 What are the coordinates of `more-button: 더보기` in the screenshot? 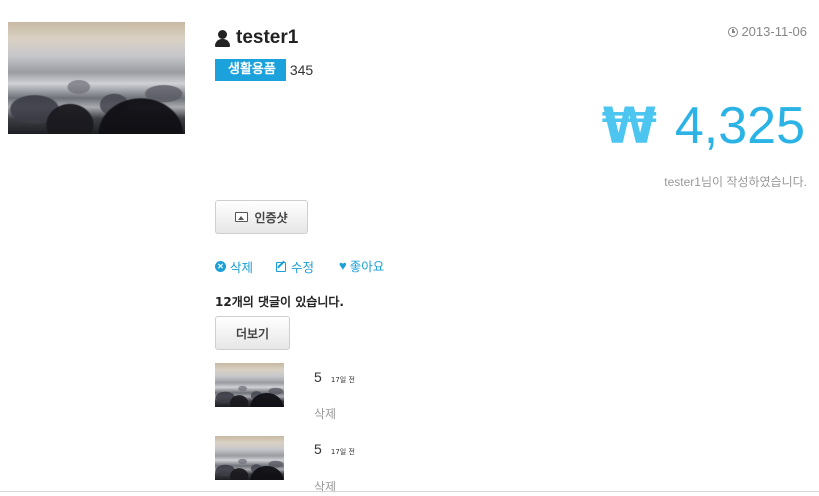 It's located at (252, 333).